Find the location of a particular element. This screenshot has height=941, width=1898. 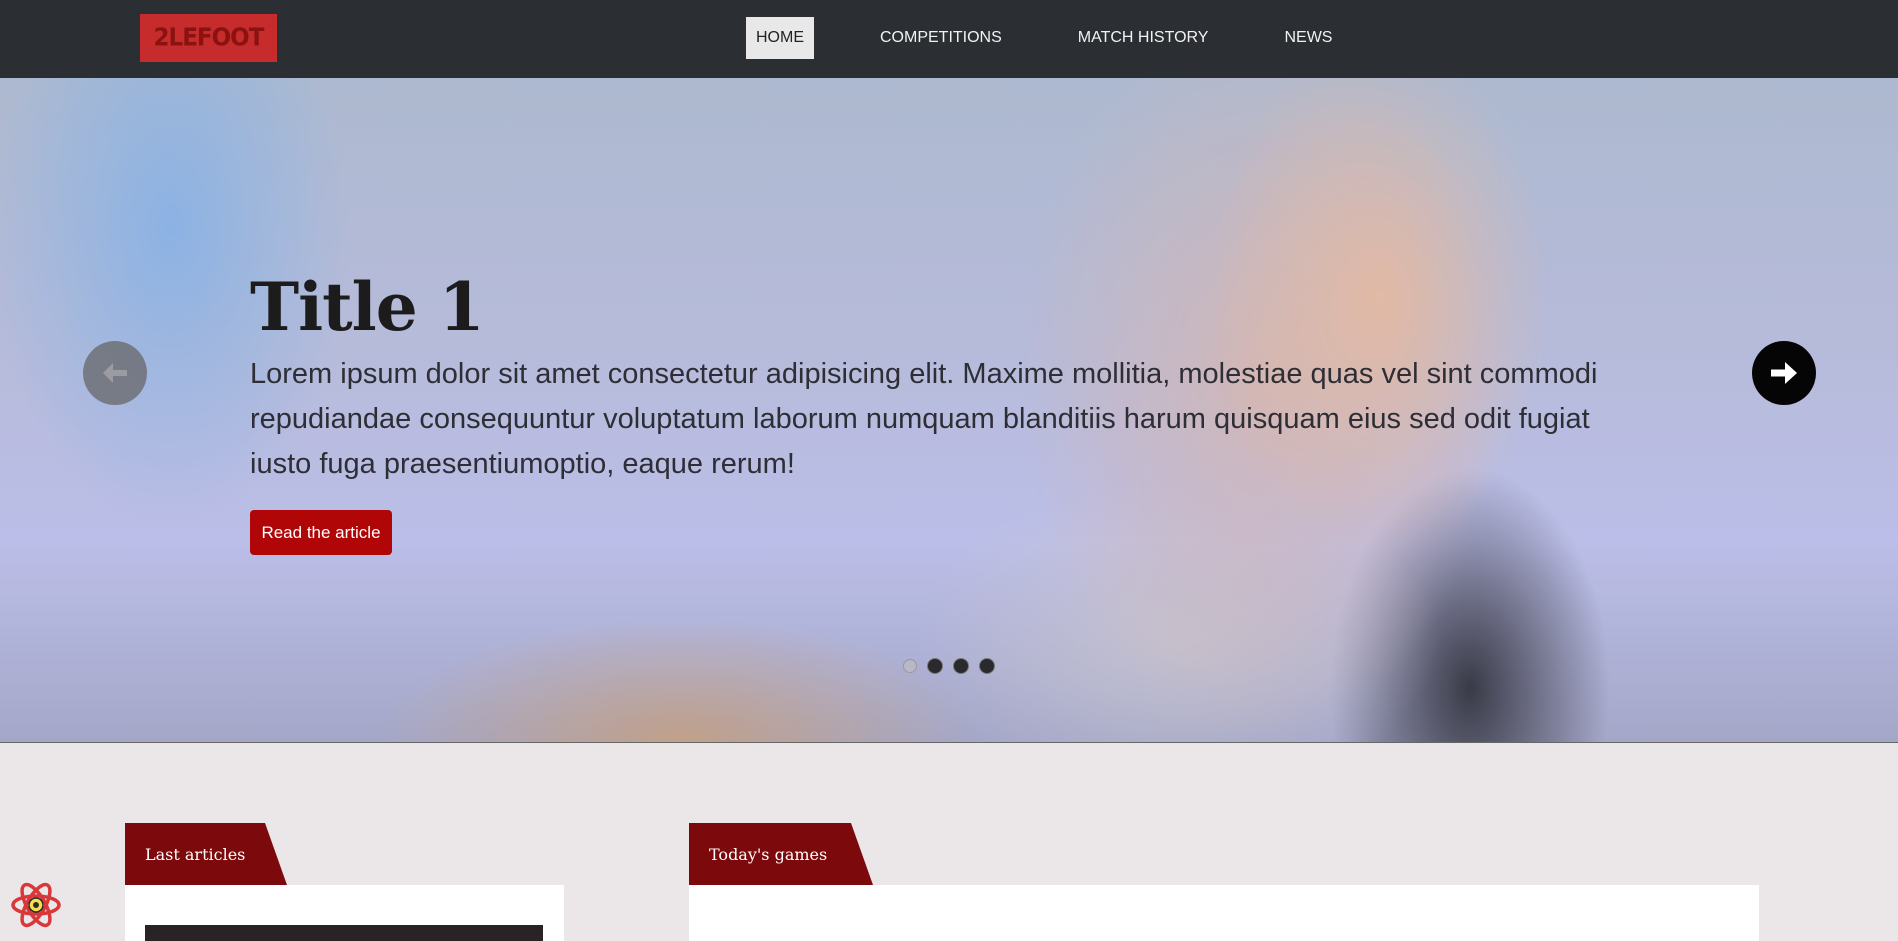

logo-text: 2LEFOOT is located at coordinates (209, 38).